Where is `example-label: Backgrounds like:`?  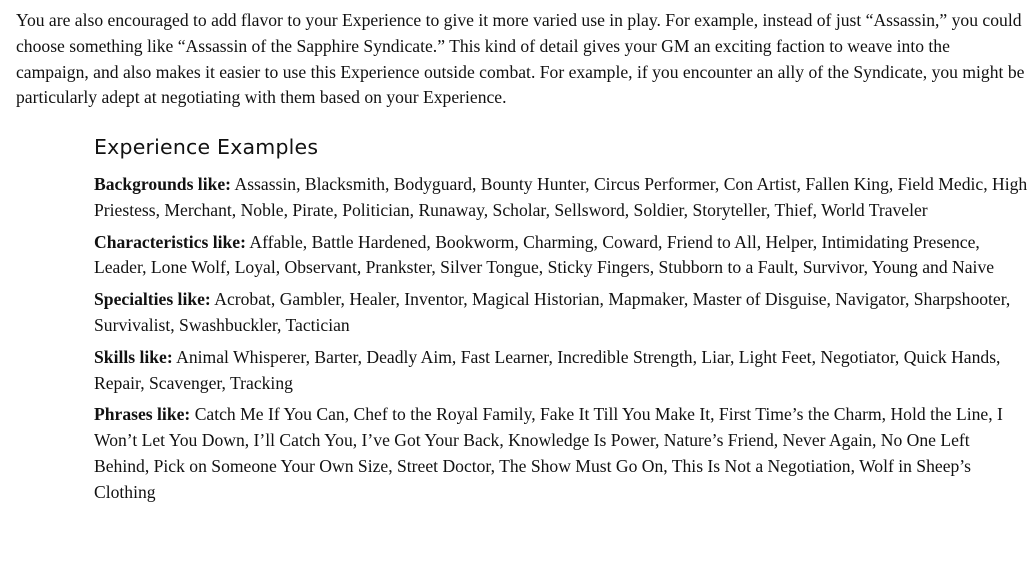
example-label: Backgrounds like: is located at coordinates (163, 184).